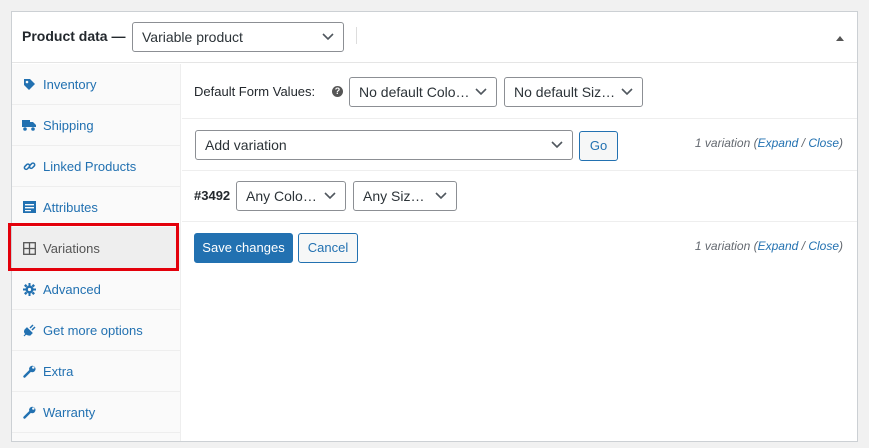  Describe the element at coordinates (598, 146) in the screenshot. I see `go-button: Go` at that location.